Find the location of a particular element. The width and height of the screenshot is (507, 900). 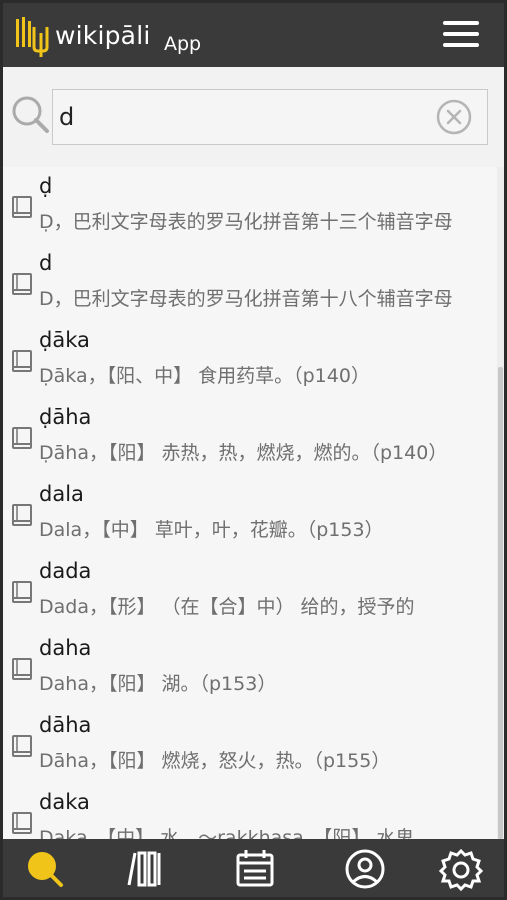

result-term: d is located at coordinates (46, 263).